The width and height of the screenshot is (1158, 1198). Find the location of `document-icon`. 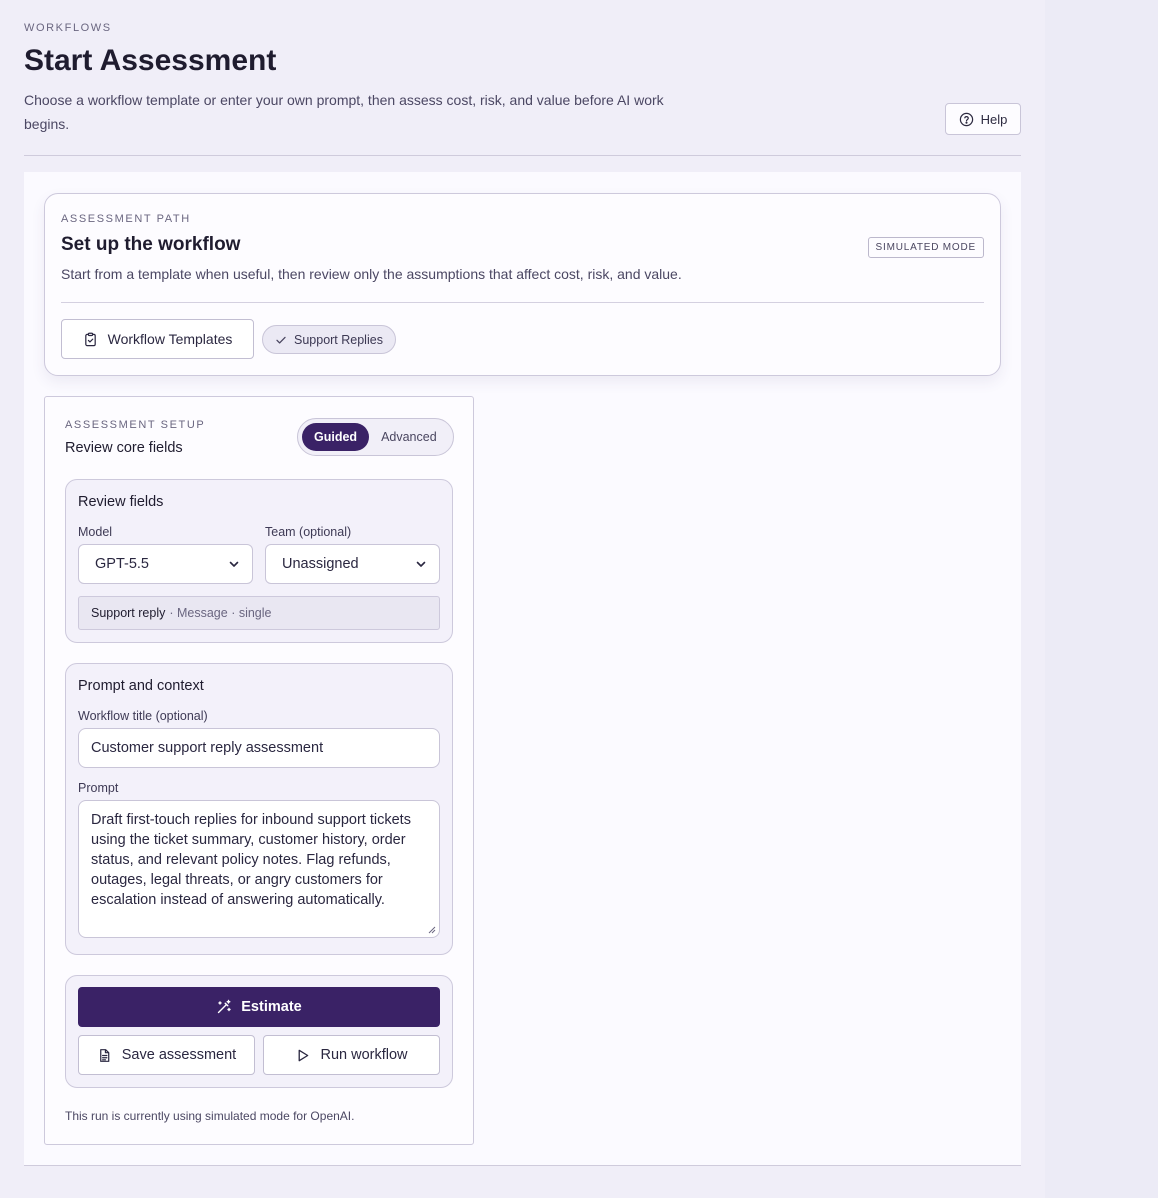

document-icon is located at coordinates (104, 1055).